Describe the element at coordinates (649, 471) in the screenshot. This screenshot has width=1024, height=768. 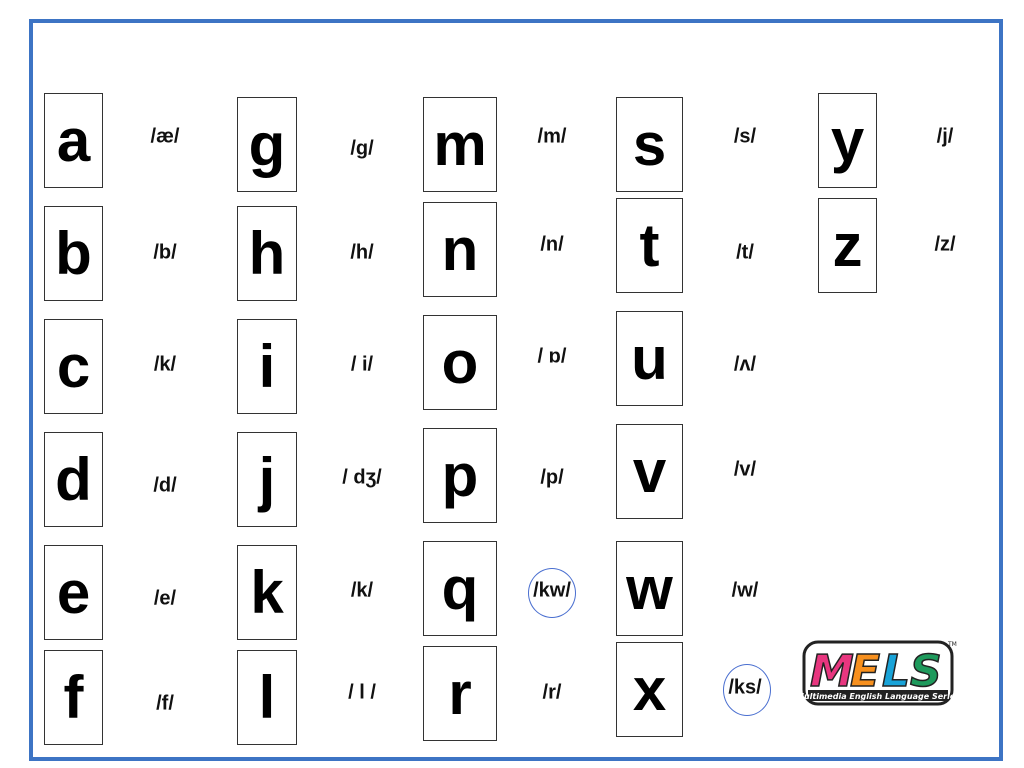
I see `letter-card-v: v` at that location.